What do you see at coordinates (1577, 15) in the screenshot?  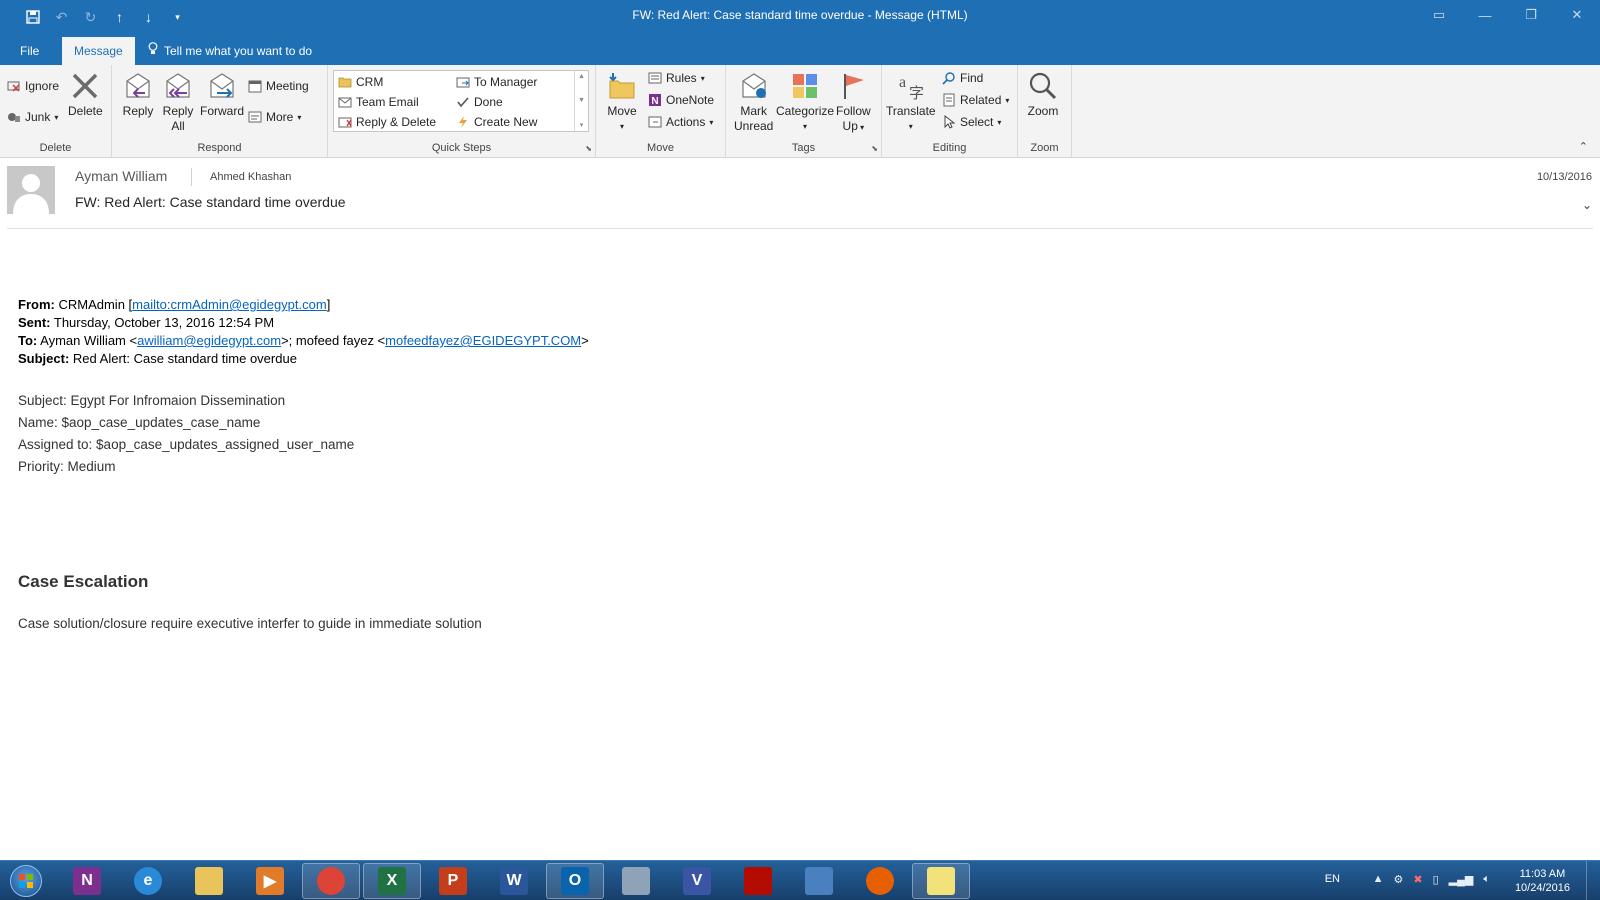 I see `close-button: ✕` at bounding box center [1577, 15].